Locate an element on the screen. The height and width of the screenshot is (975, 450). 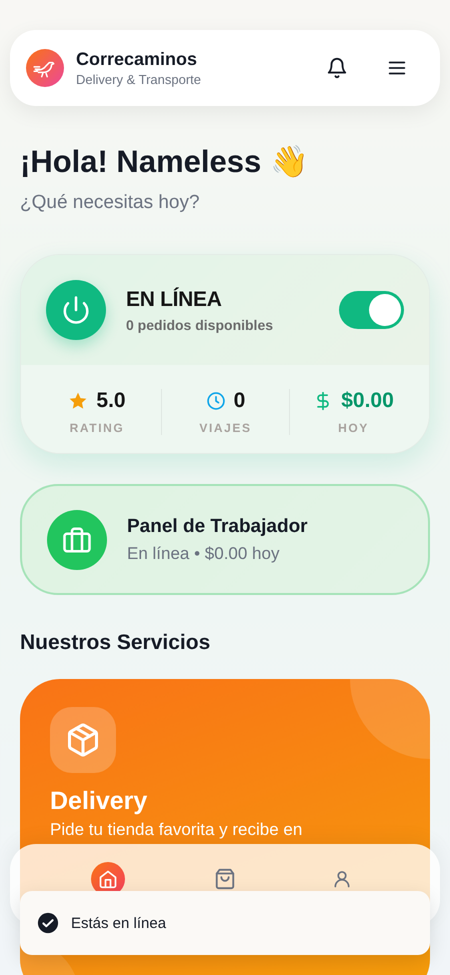
greeting-title: ¡Hola! Nameless 👋 is located at coordinates (165, 162).